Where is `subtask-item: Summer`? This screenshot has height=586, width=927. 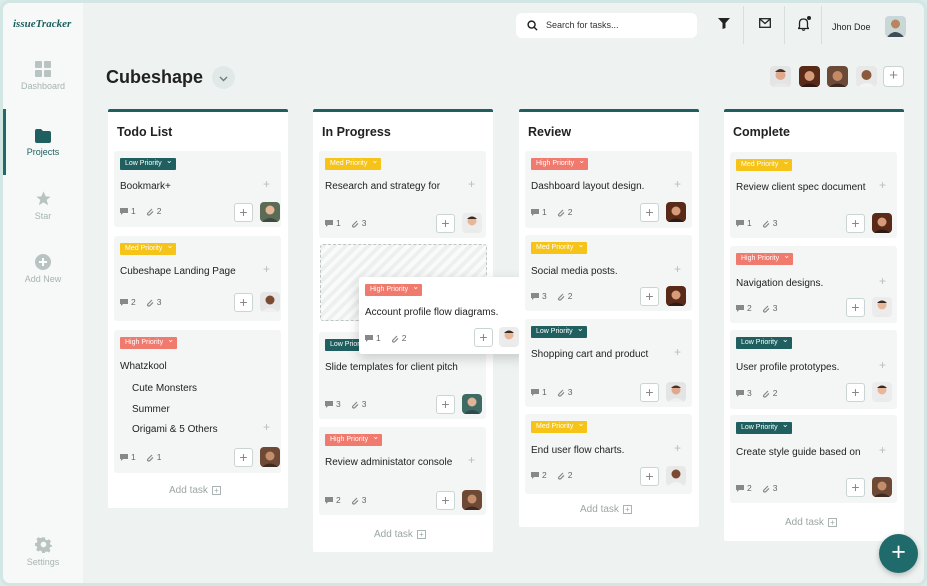 subtask-item: Summer is located at coordinates (151, 409).